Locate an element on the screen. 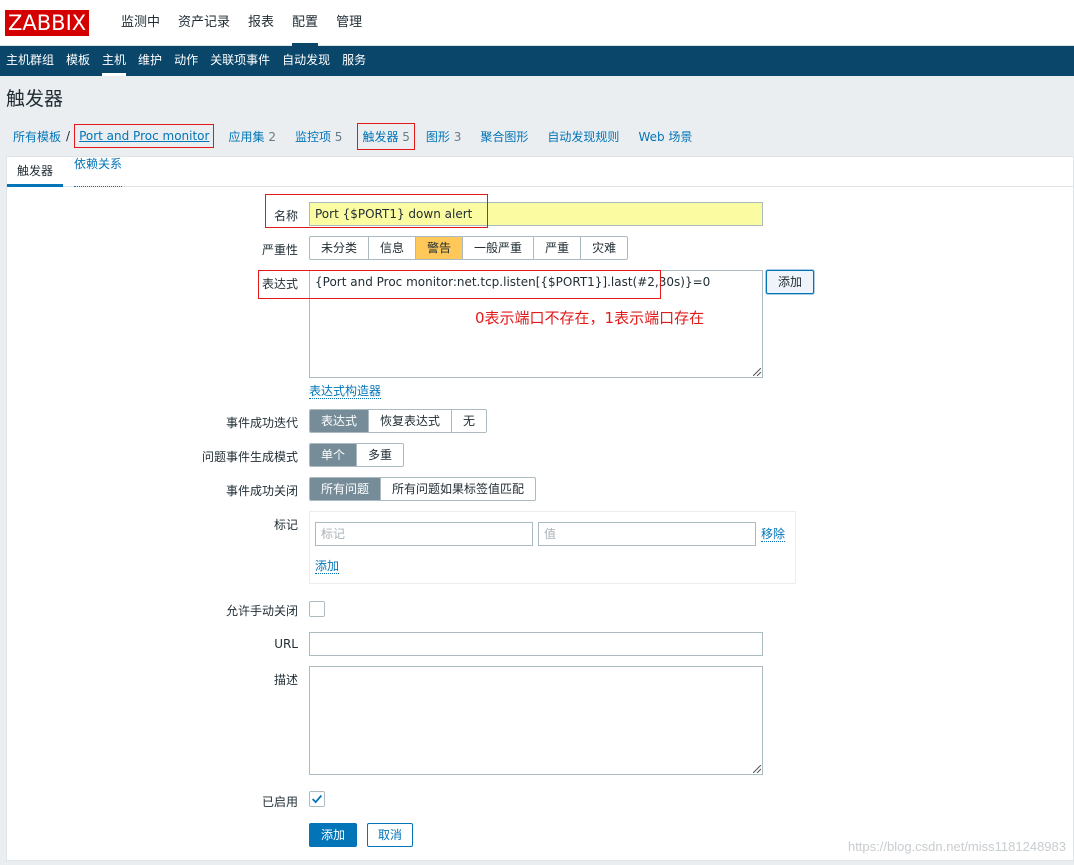  menu-configuration: 配置 is located at coordinates (305, 23).